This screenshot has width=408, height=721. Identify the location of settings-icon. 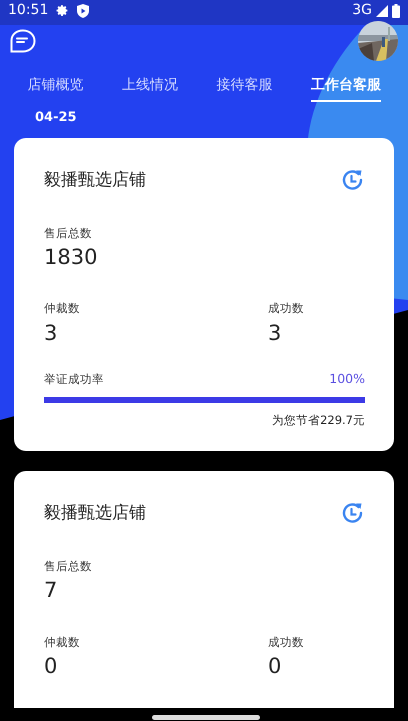
(63, 10).